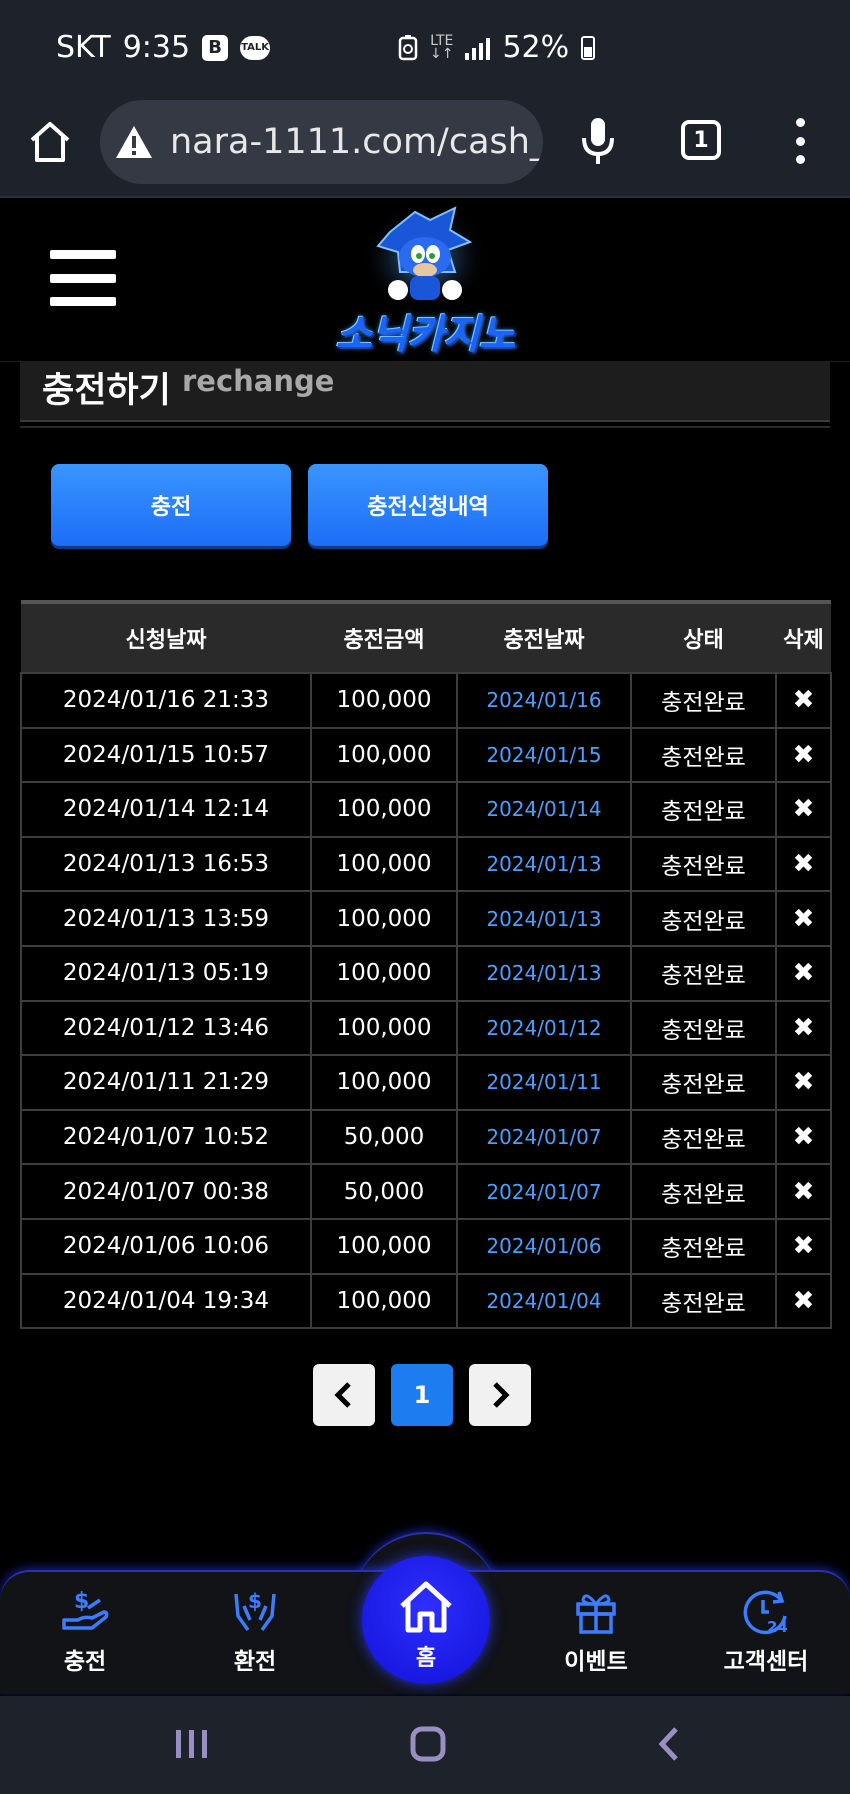 Image resolution: width=850 pixels, height=1794 pixels. What do you see at coordinates (166, 755) in the screenshot?
I see `cell-request-date: 2024/01/15 10:57` at bounding box center [166, 755].